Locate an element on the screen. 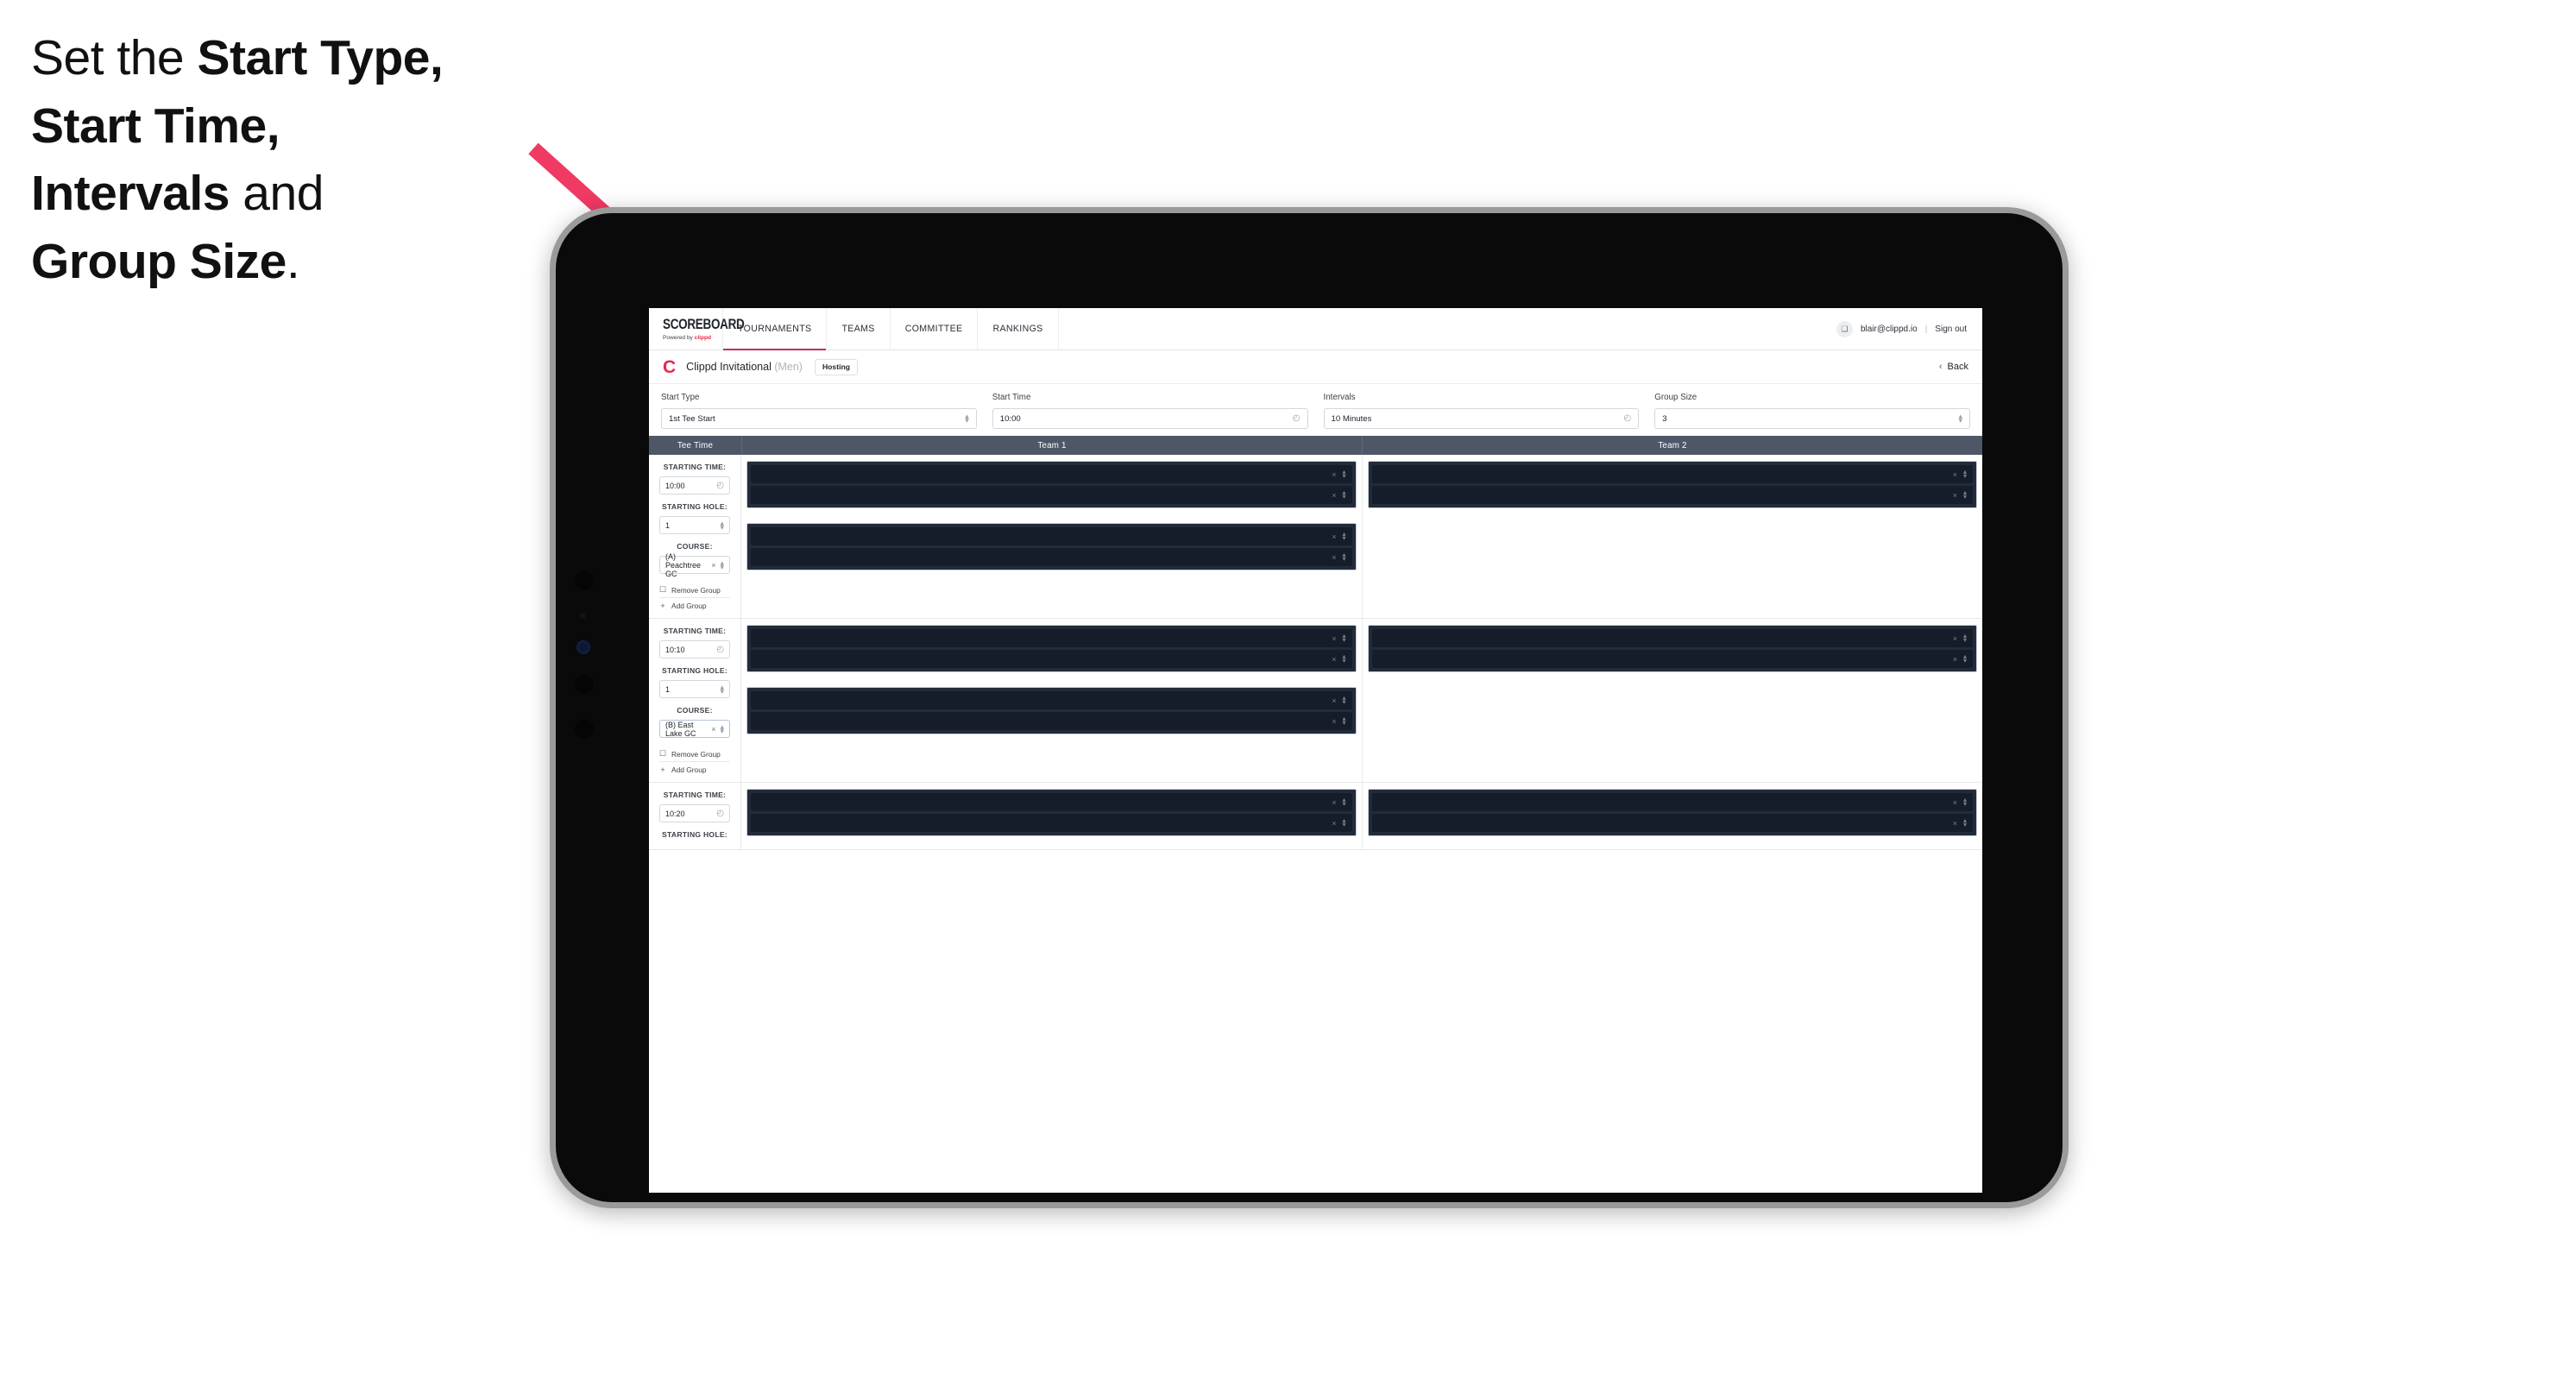  scoreboard-logo: SCOREBOARD Powered by clippd is located at coordinates (697, 329).